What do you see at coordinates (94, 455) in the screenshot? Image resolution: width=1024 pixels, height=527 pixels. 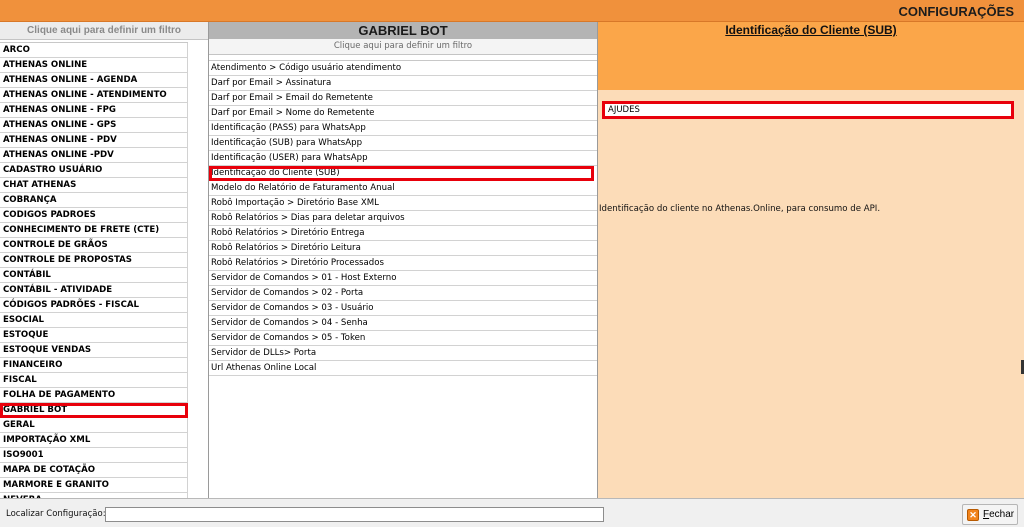 I see `category-list-item: ISO9001` at bounding box center [94, 455].